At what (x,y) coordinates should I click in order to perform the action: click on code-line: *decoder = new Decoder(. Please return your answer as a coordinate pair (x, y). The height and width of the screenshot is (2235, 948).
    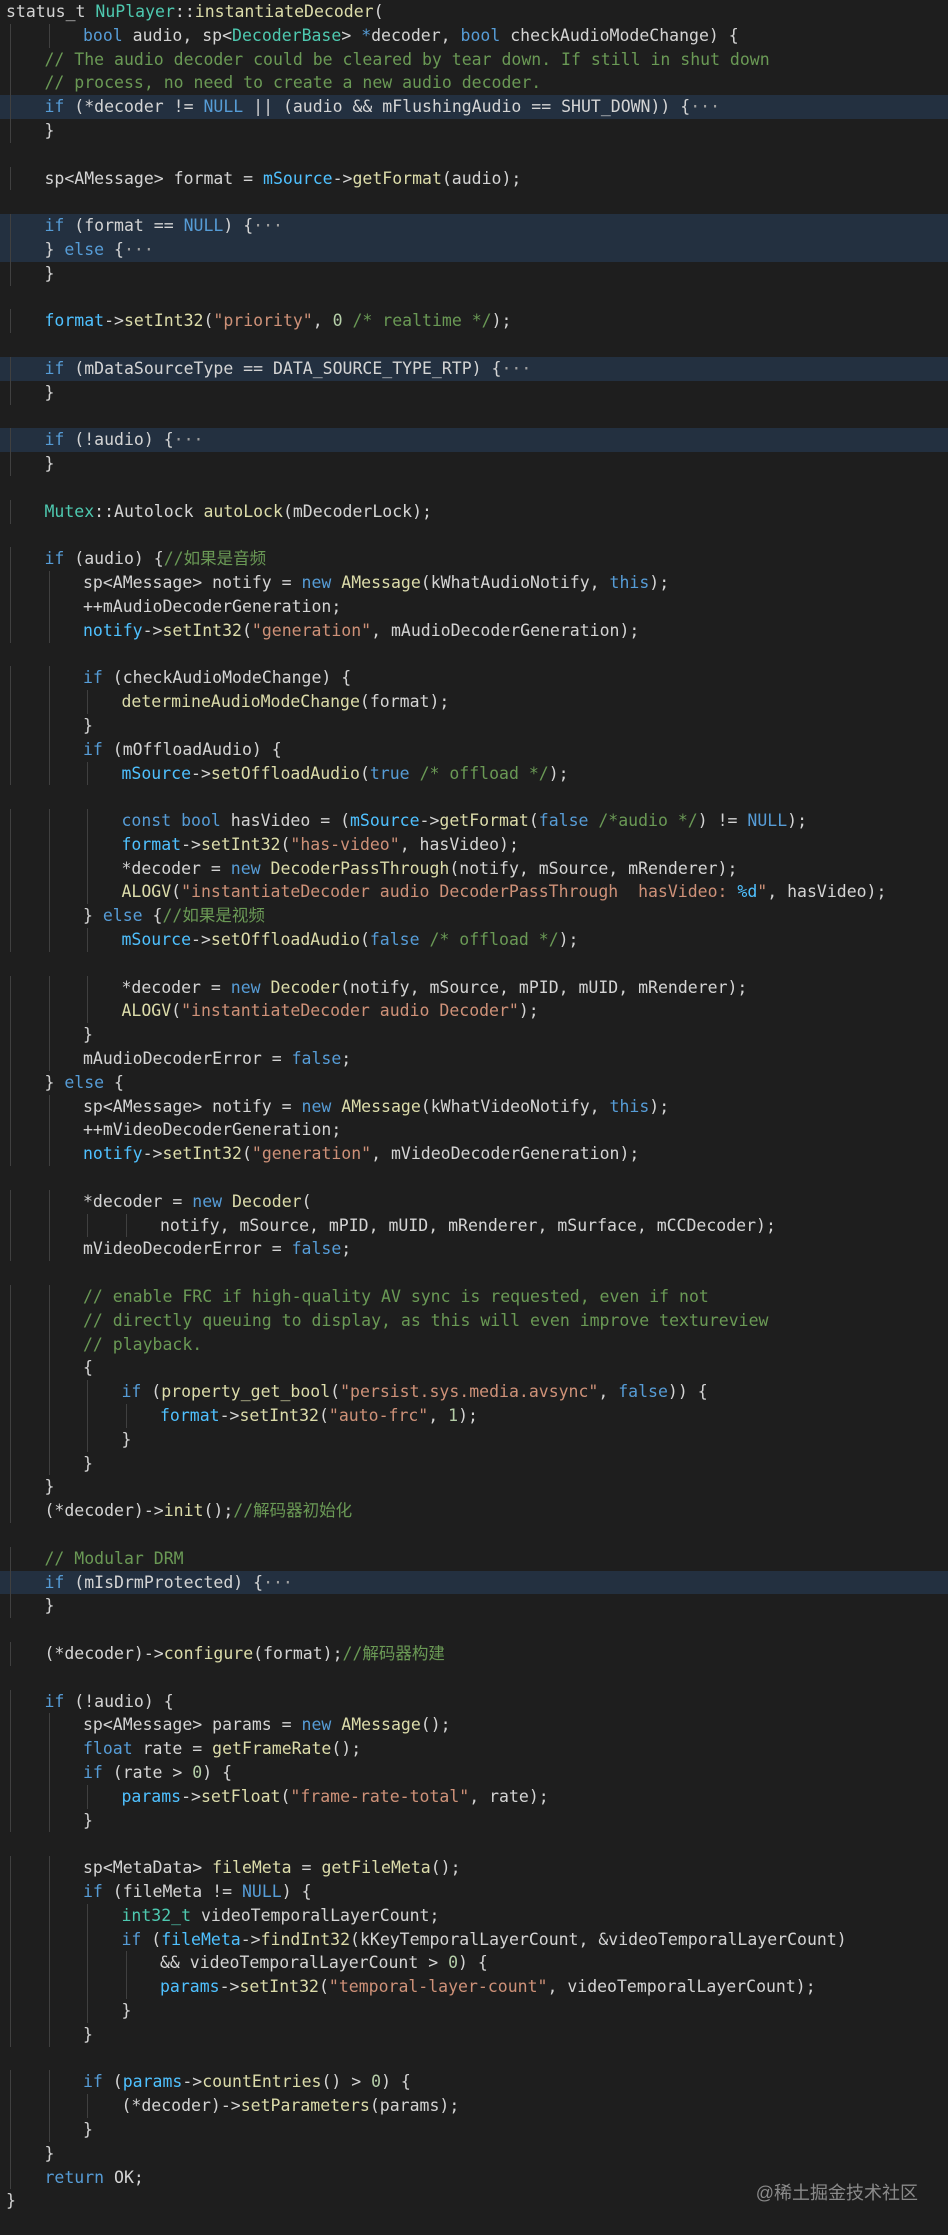
    Looking at the image, I should click on (474, 1201).